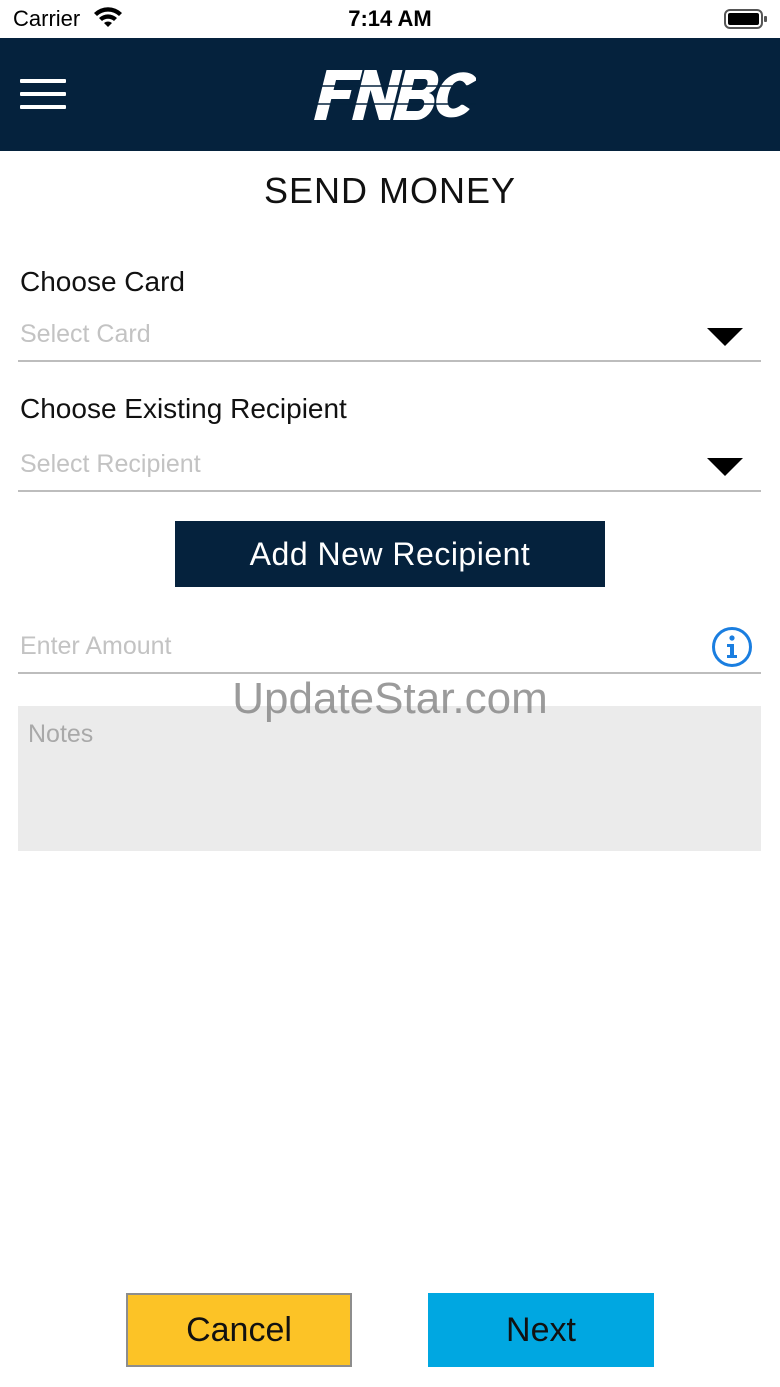 Image resolution: width=780 pixels, height=1387 pixels. I want to click on app-header, so click(390, 94).